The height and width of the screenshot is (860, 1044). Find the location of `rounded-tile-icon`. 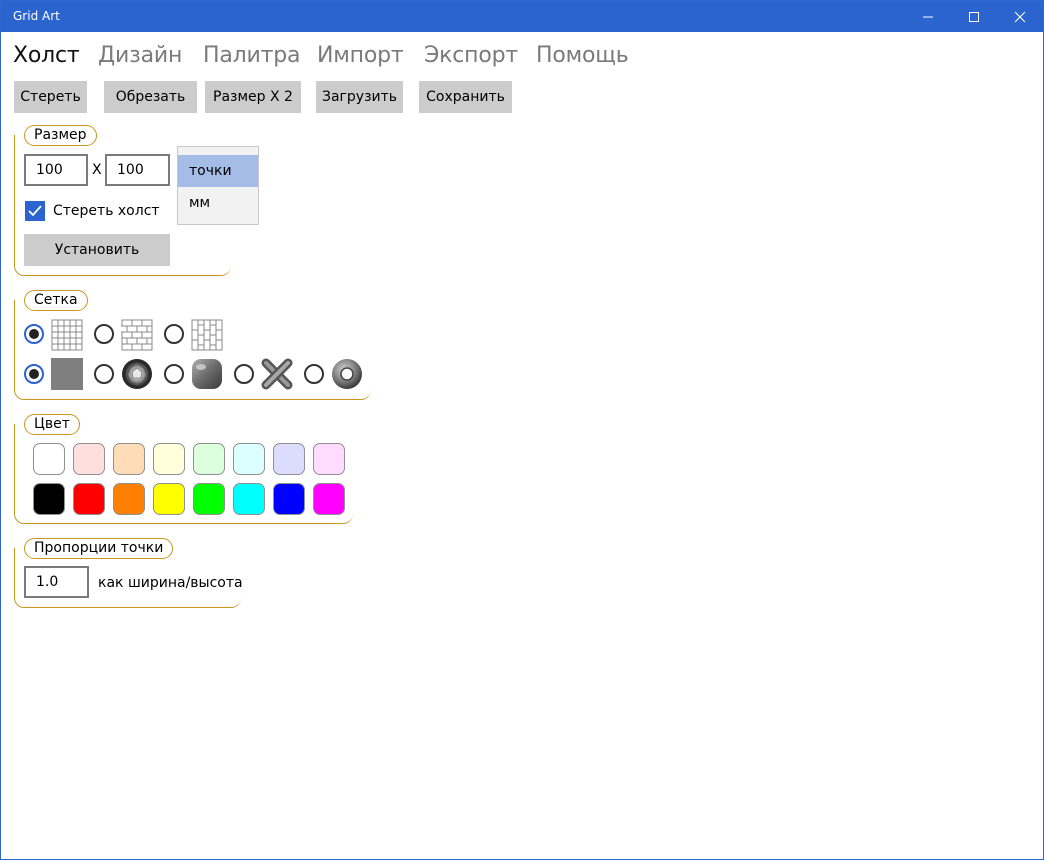

rounded-tile-icon is located at coordinates (207, 374).